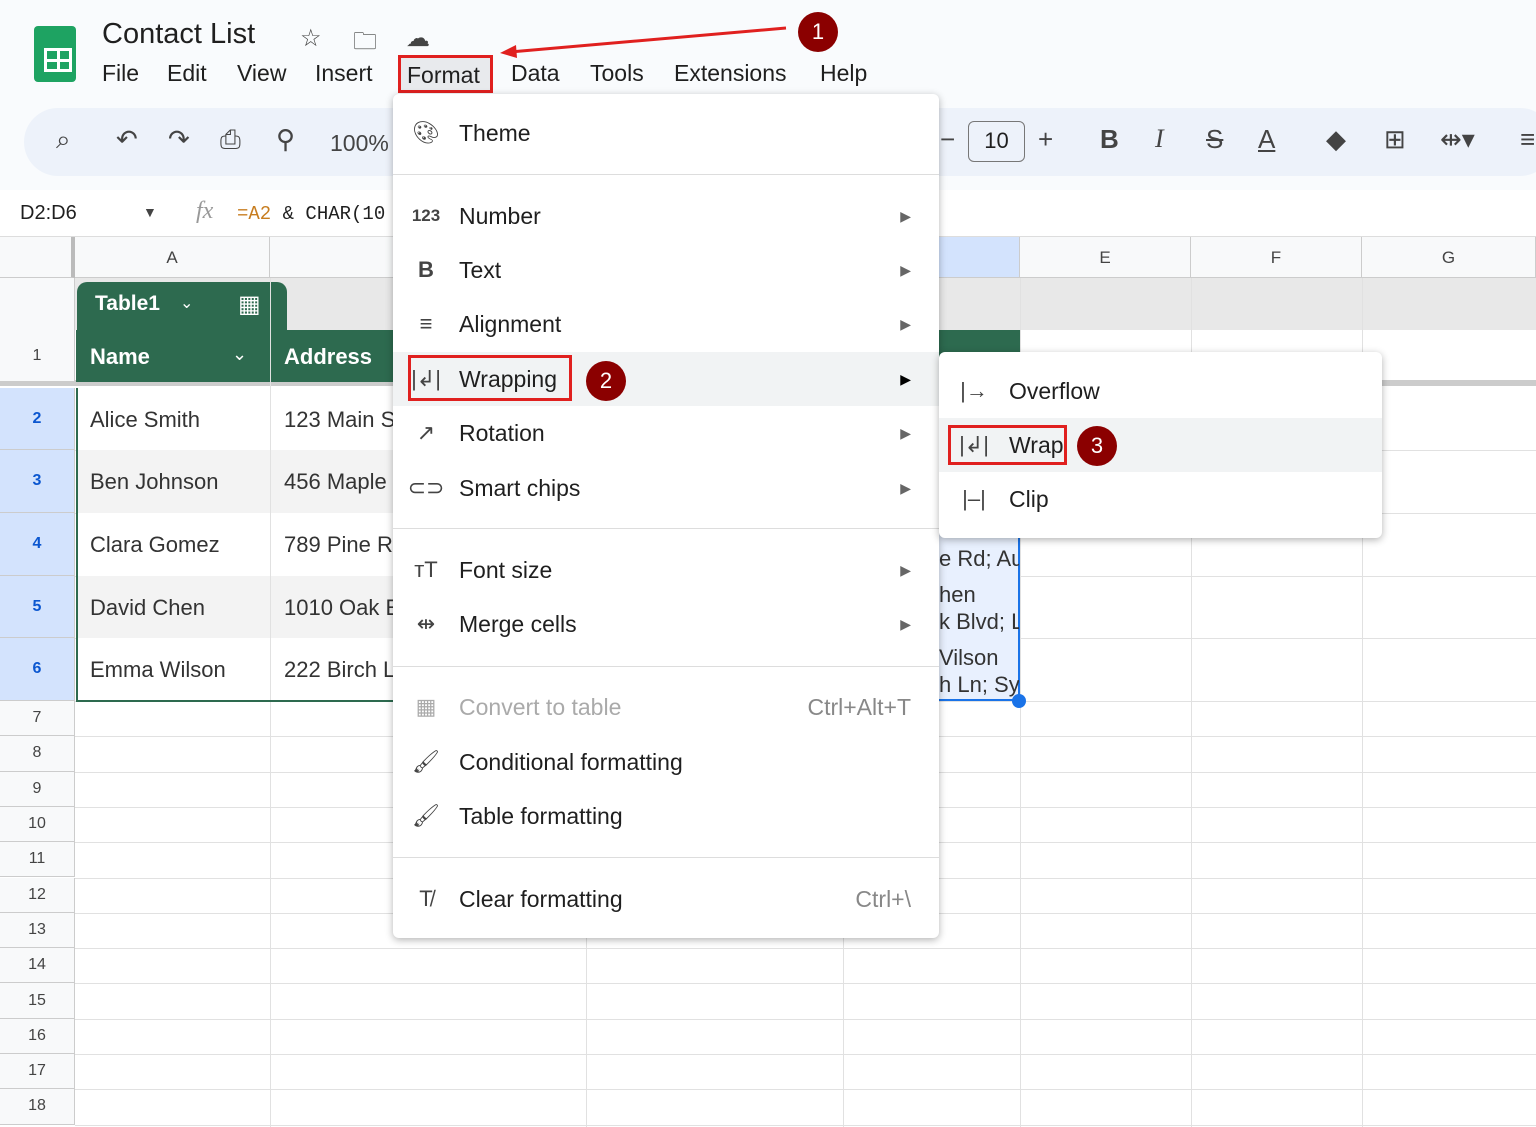 Image resolution: width=1536 pixels, height=1127 pixels. What do you see at coordinates (1159, 139) in the screenshot?
I see `italic-icon: I` at bounding box center [1159, 139].